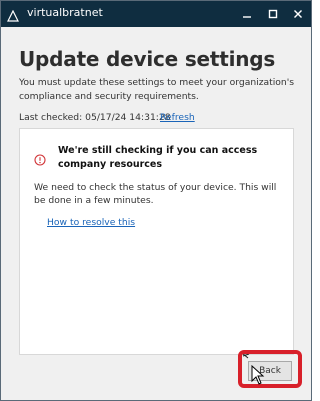 The image size is (320, 401). What do you see at coordinates (13, 14) in the screenshot?
I see `app-logo-icon` at bounding box center [13, 14].